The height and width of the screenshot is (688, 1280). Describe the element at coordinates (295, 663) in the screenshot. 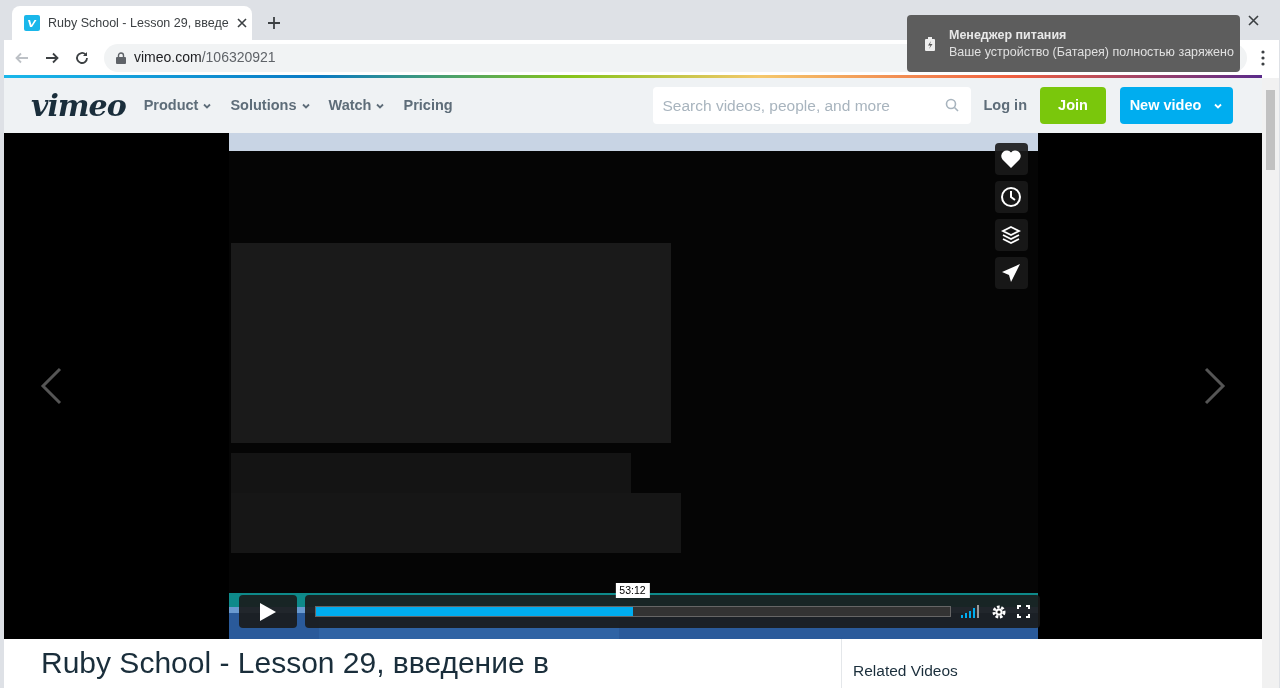

I see `video-title: Ruby School - Lesson 29, введение в` at that location.